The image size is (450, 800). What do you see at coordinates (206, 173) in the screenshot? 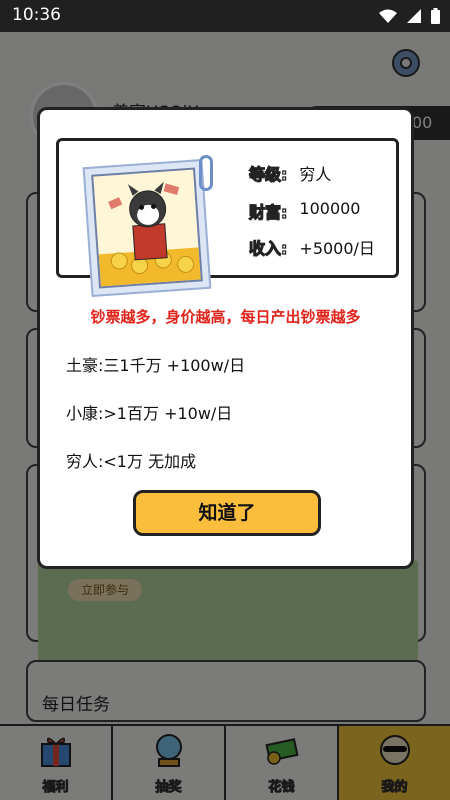
I see `paperclip-icon` at bounding box center [206, 173].